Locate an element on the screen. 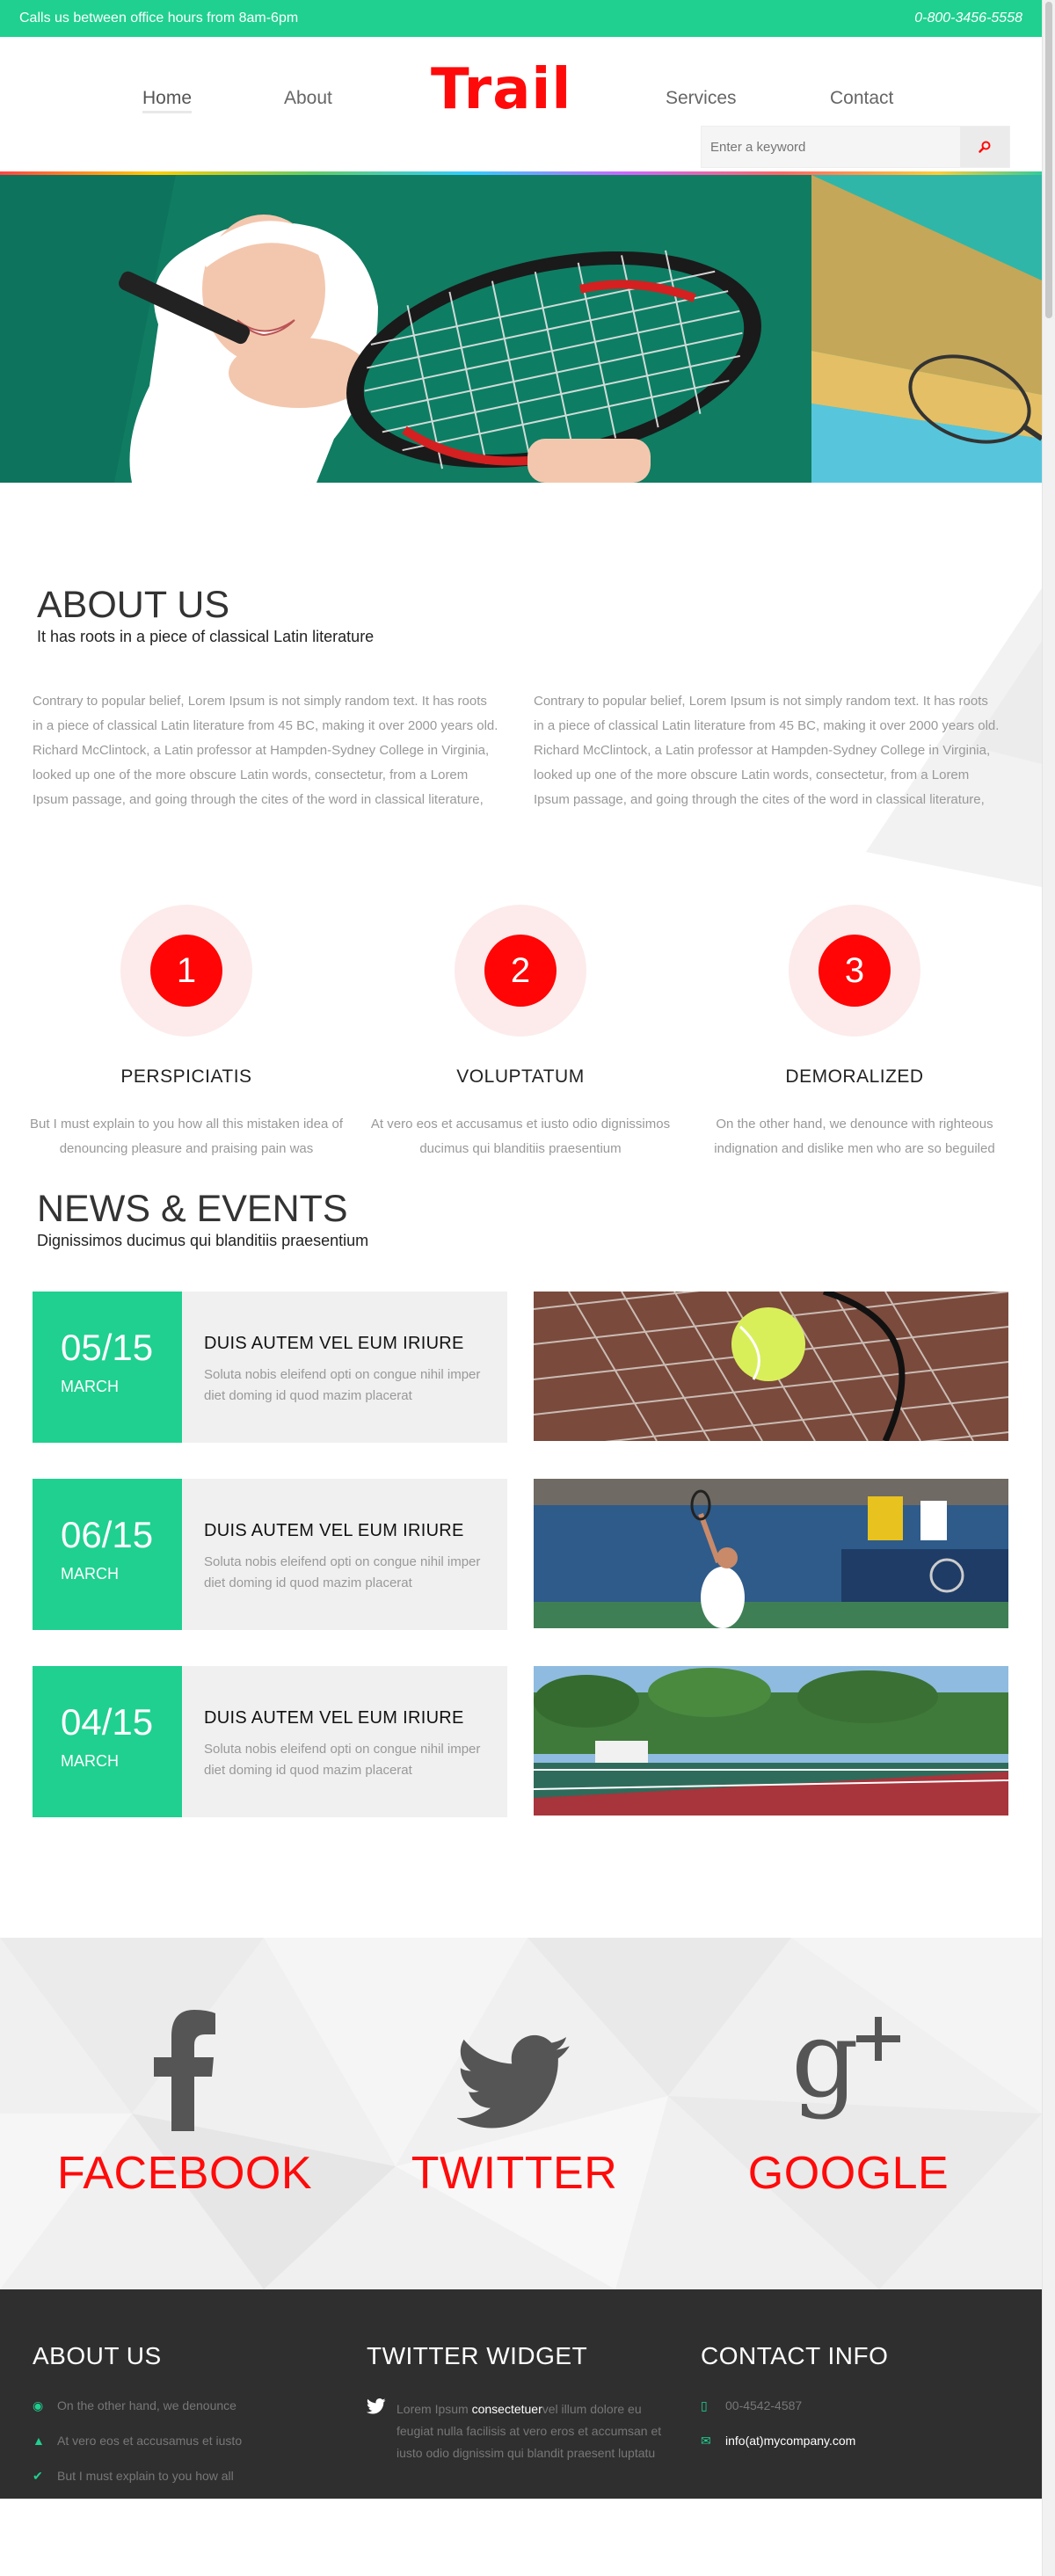 This screenshot has height=2576, width=1055. tennis-serve-image is located at coordinates (771, 1553).